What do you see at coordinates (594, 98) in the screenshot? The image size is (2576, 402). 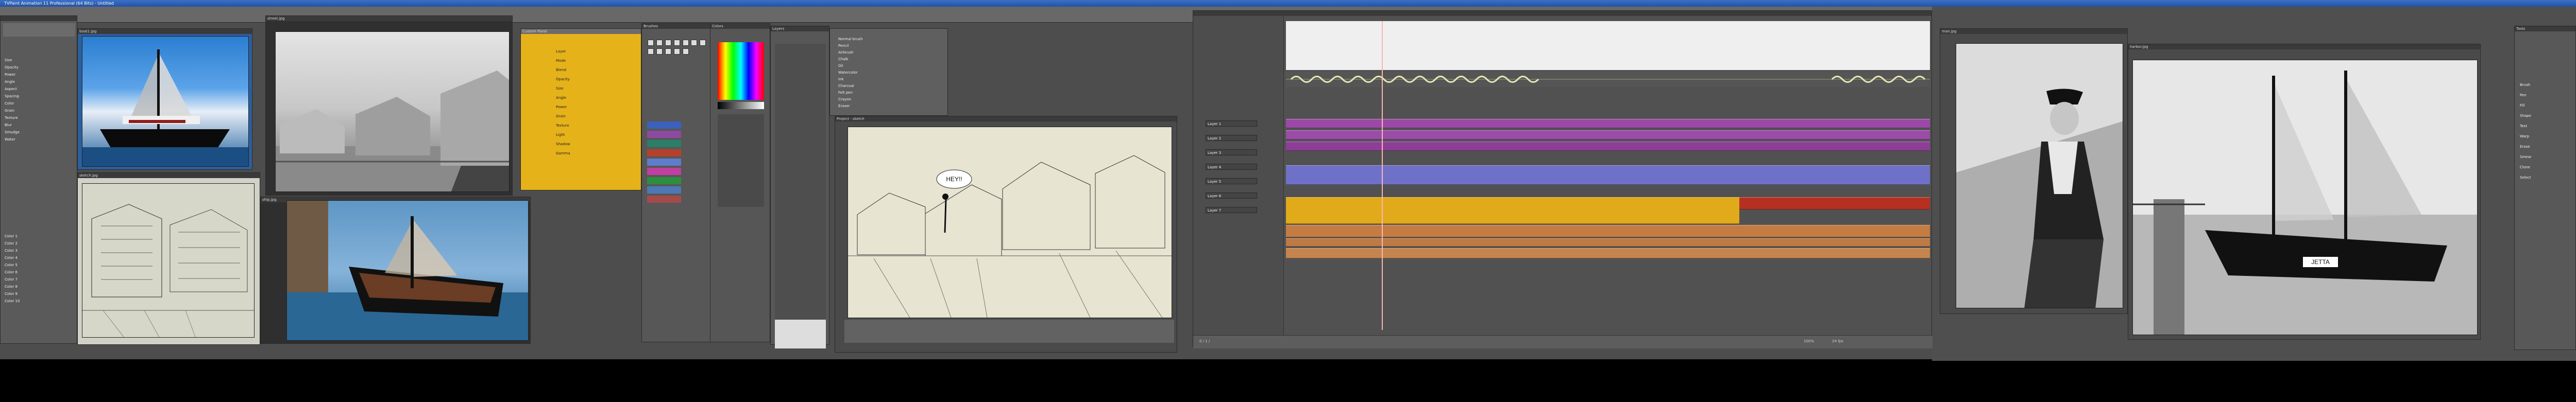 I see `yellow-row-5: Angle` at bounding box center [594, 98].